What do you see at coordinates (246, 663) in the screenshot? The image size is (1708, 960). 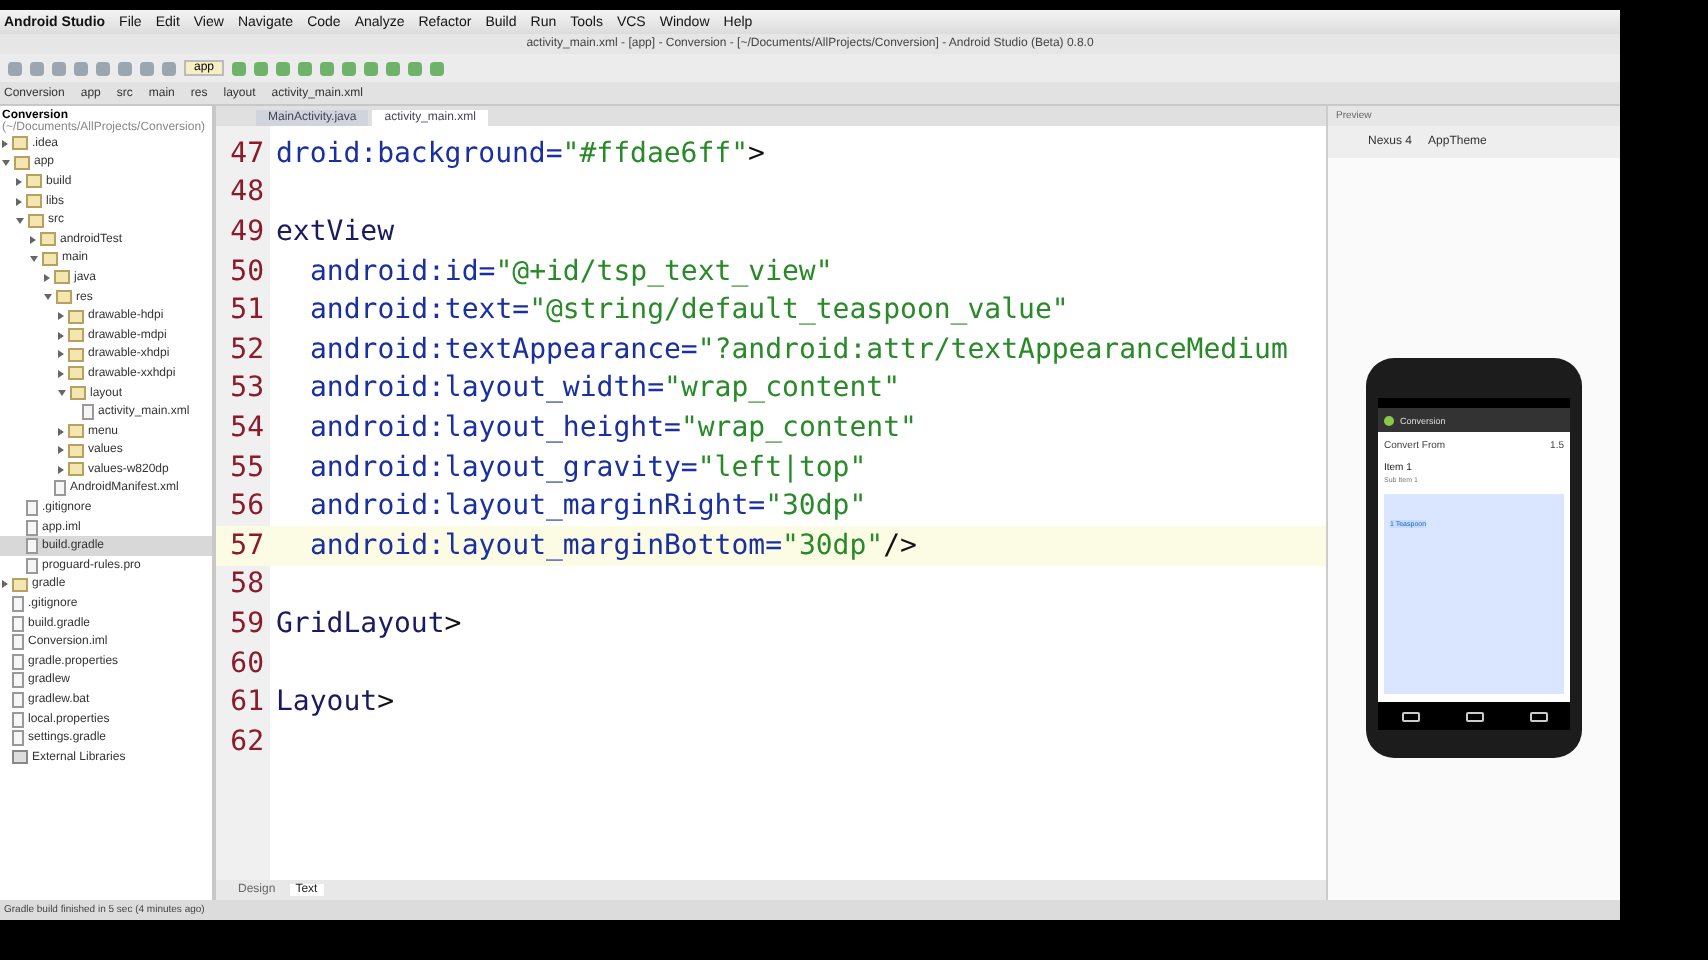 I see `line-number: 60` at bounding box center [246, 663].